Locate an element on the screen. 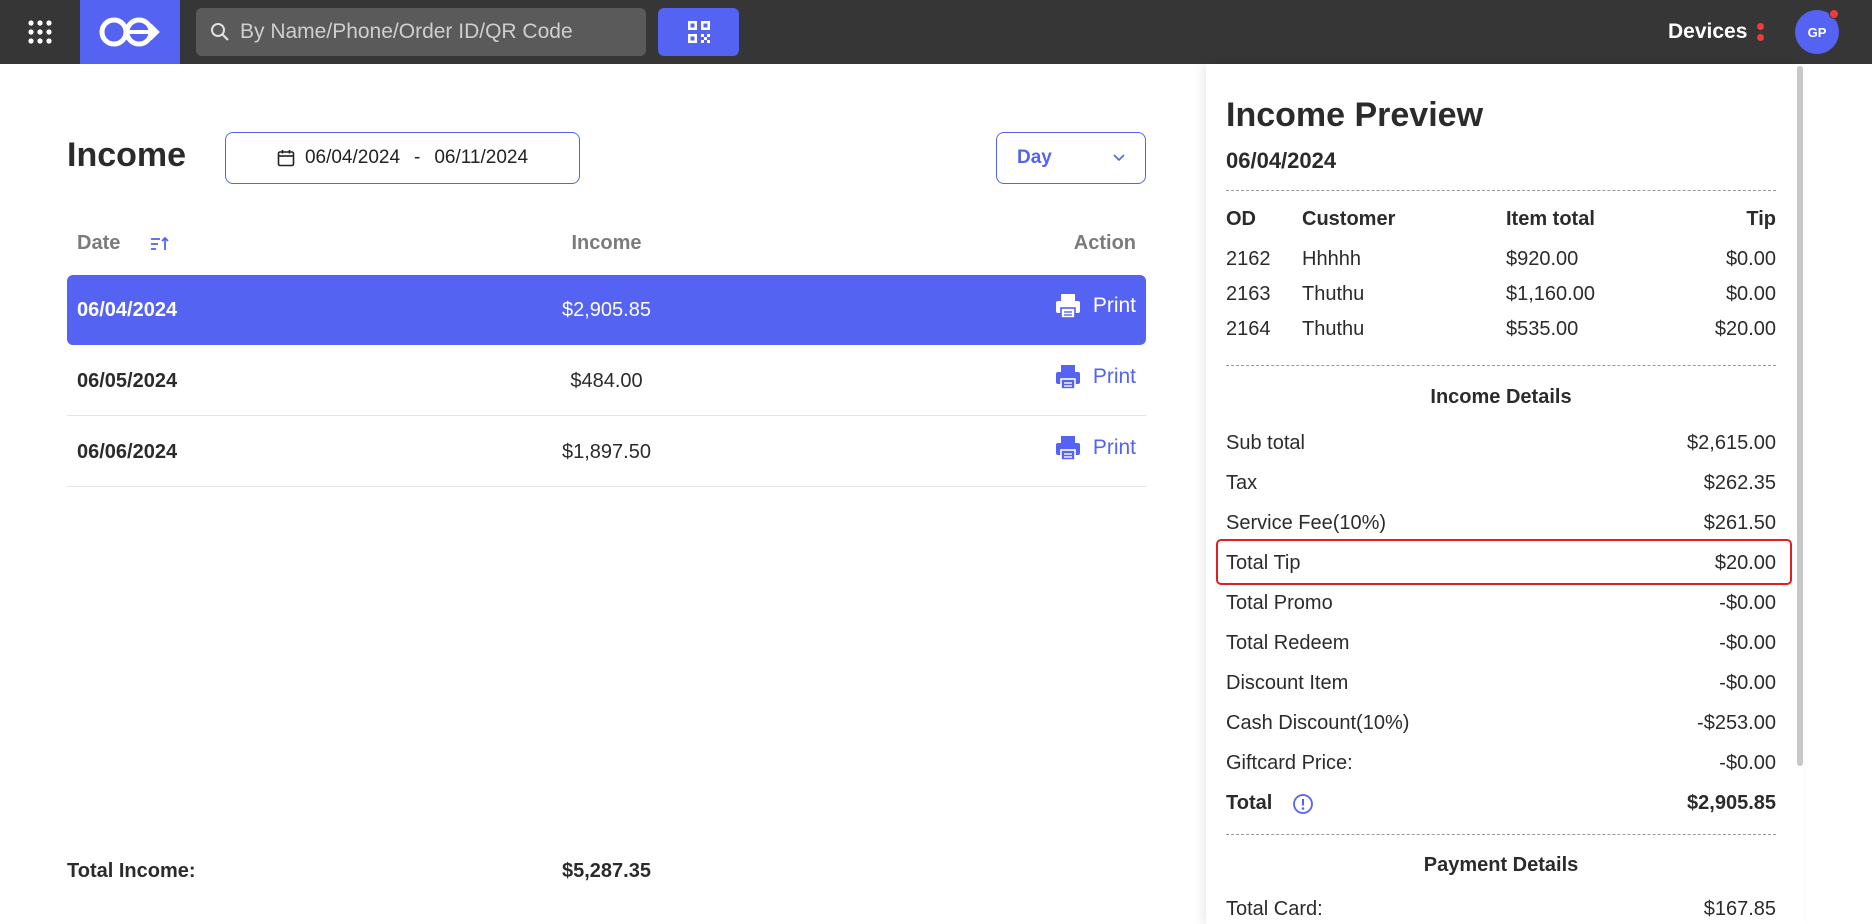  row-income: $484.00 is located at coordinates (606, 381).